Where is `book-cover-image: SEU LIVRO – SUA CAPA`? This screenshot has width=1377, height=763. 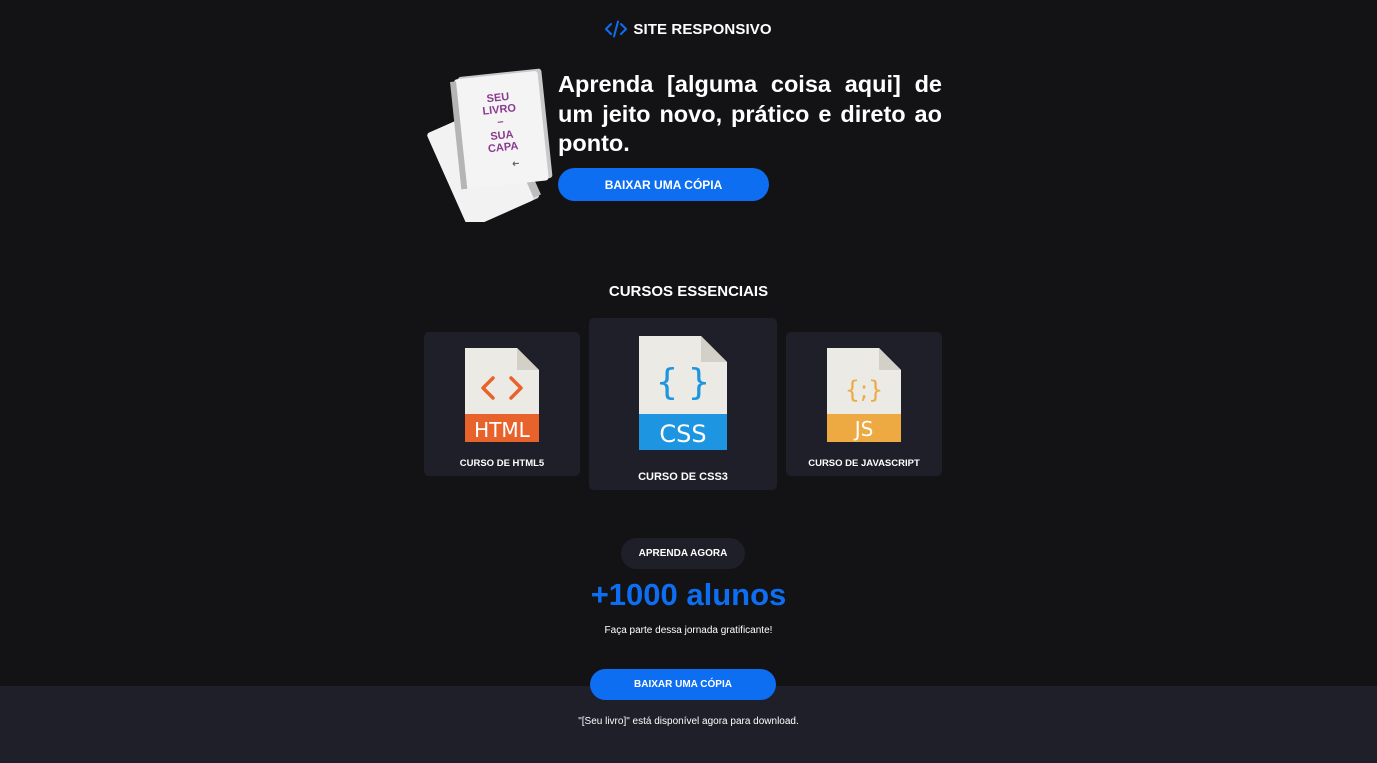
book-cover-image: SEU LIVRO – SUA CAPA is located at coordinates (490, 145).